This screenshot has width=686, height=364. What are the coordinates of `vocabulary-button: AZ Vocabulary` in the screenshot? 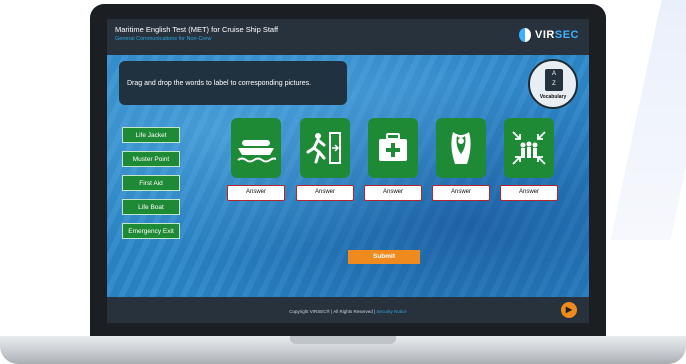 It's located at (553, 84).